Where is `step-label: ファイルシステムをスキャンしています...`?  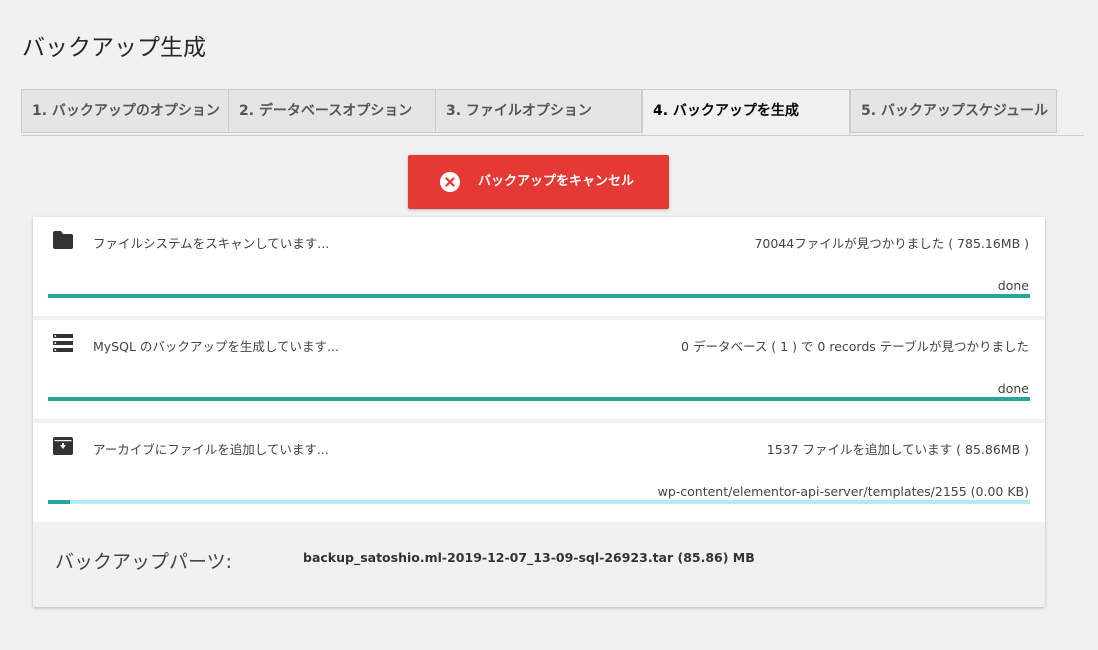
step-label: ファイルシステムをスキャンしています... is located at coordinates (211, 243).